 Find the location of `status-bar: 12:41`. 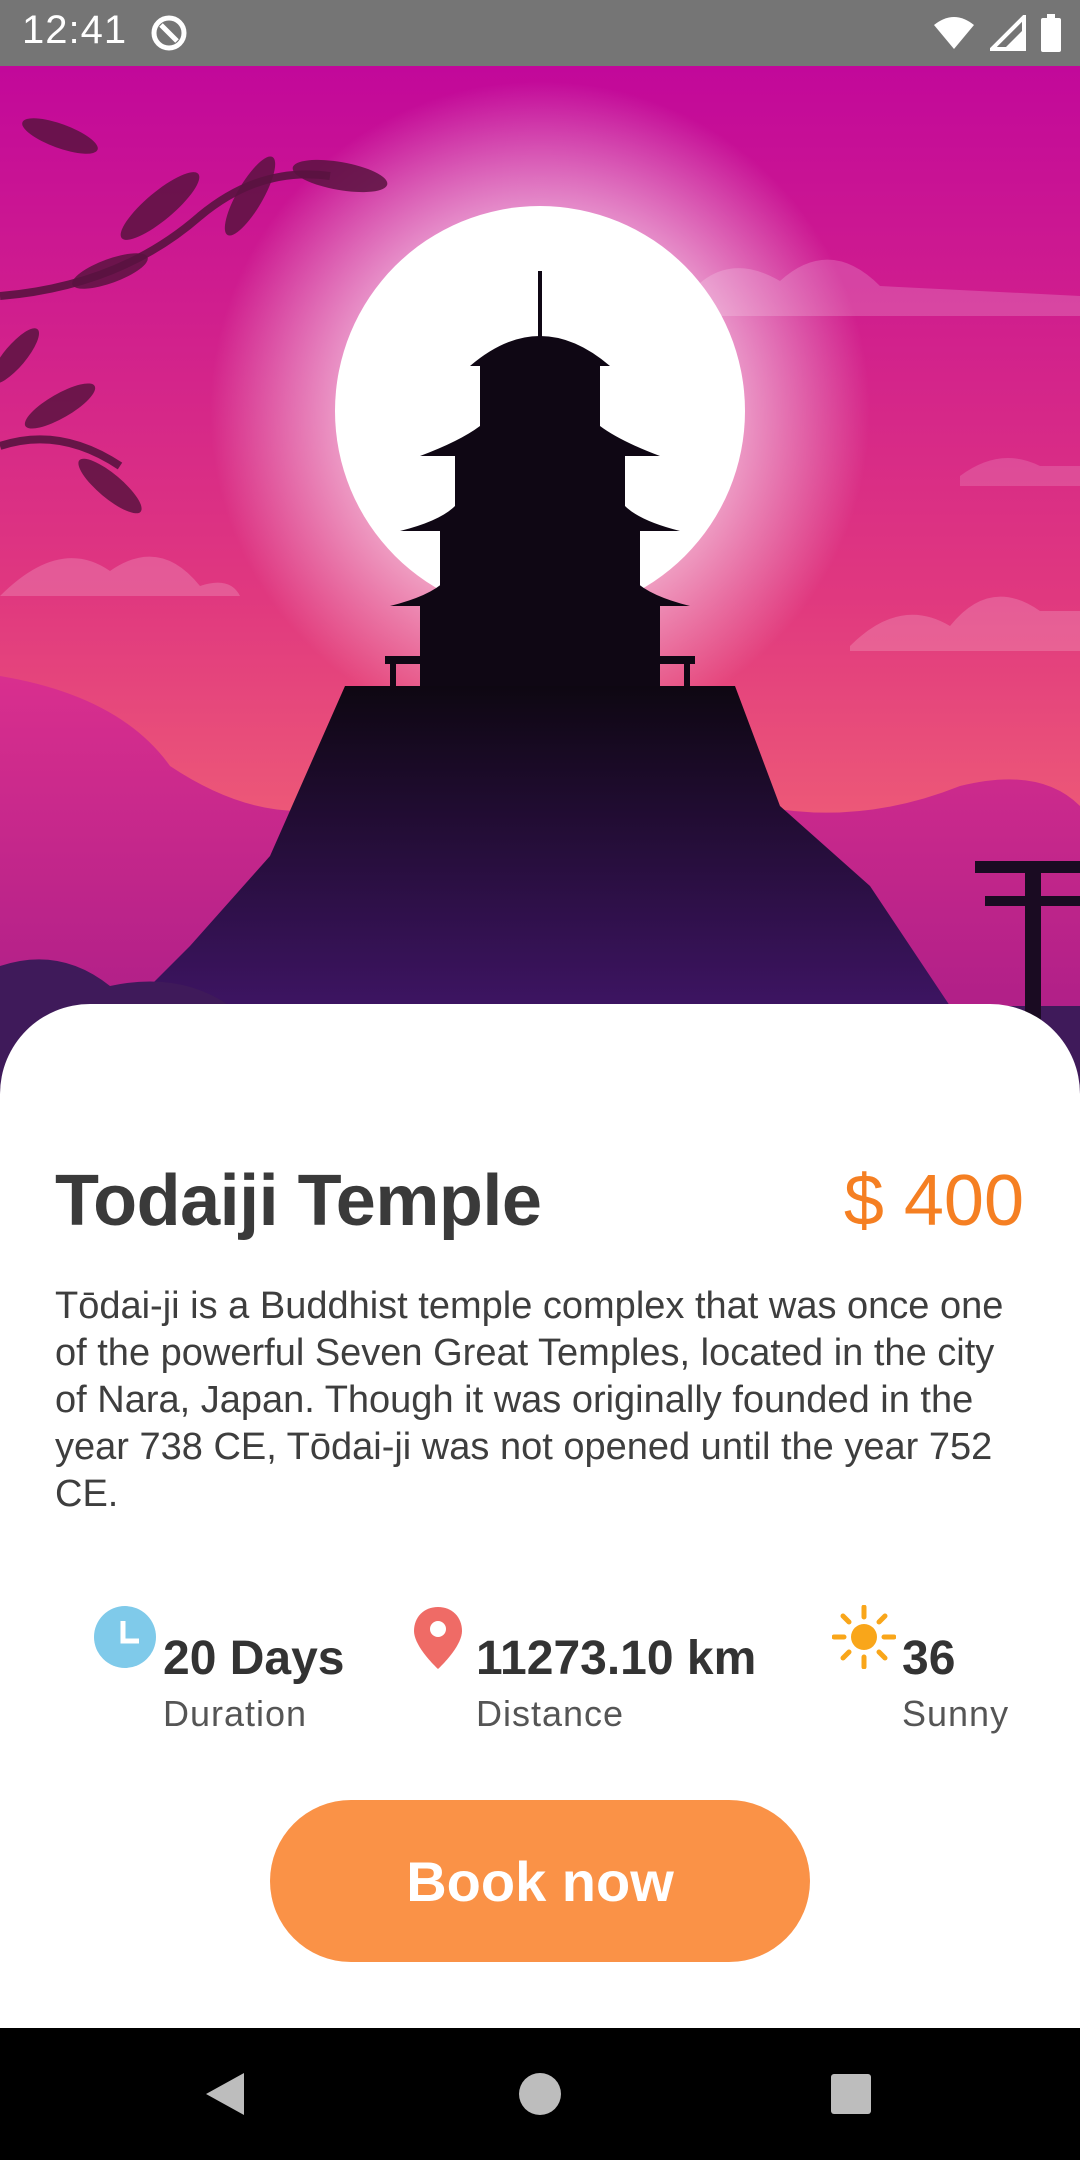

status-bar: 12:41 is located at coordinates (540, 33).